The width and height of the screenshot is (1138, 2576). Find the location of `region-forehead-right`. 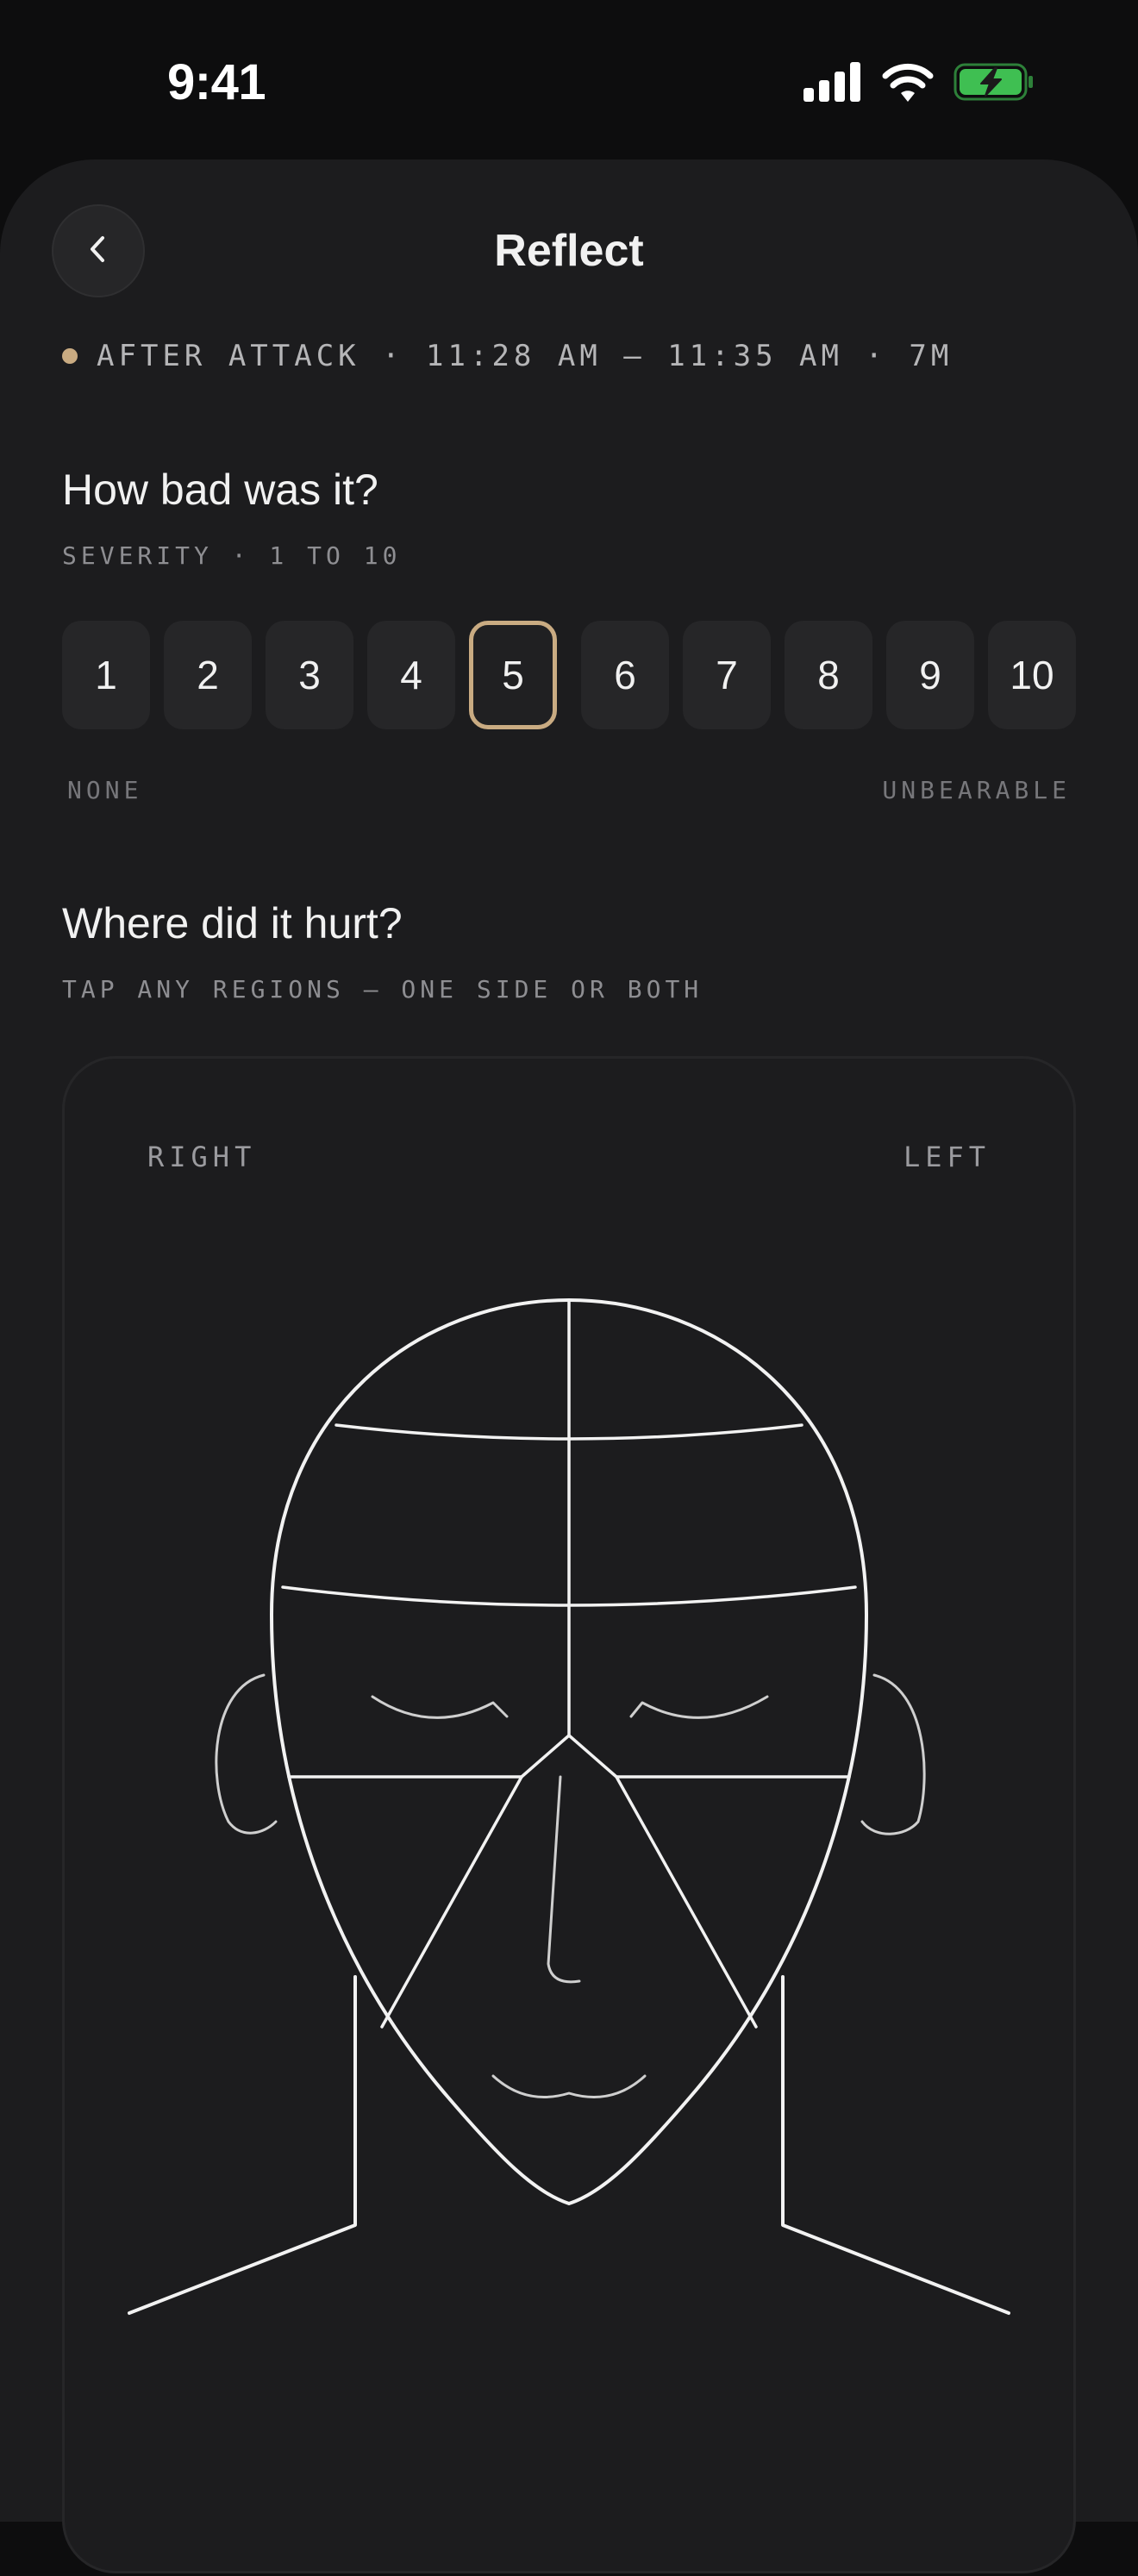

region-forehead-right is located at coordinates (426, 1515).